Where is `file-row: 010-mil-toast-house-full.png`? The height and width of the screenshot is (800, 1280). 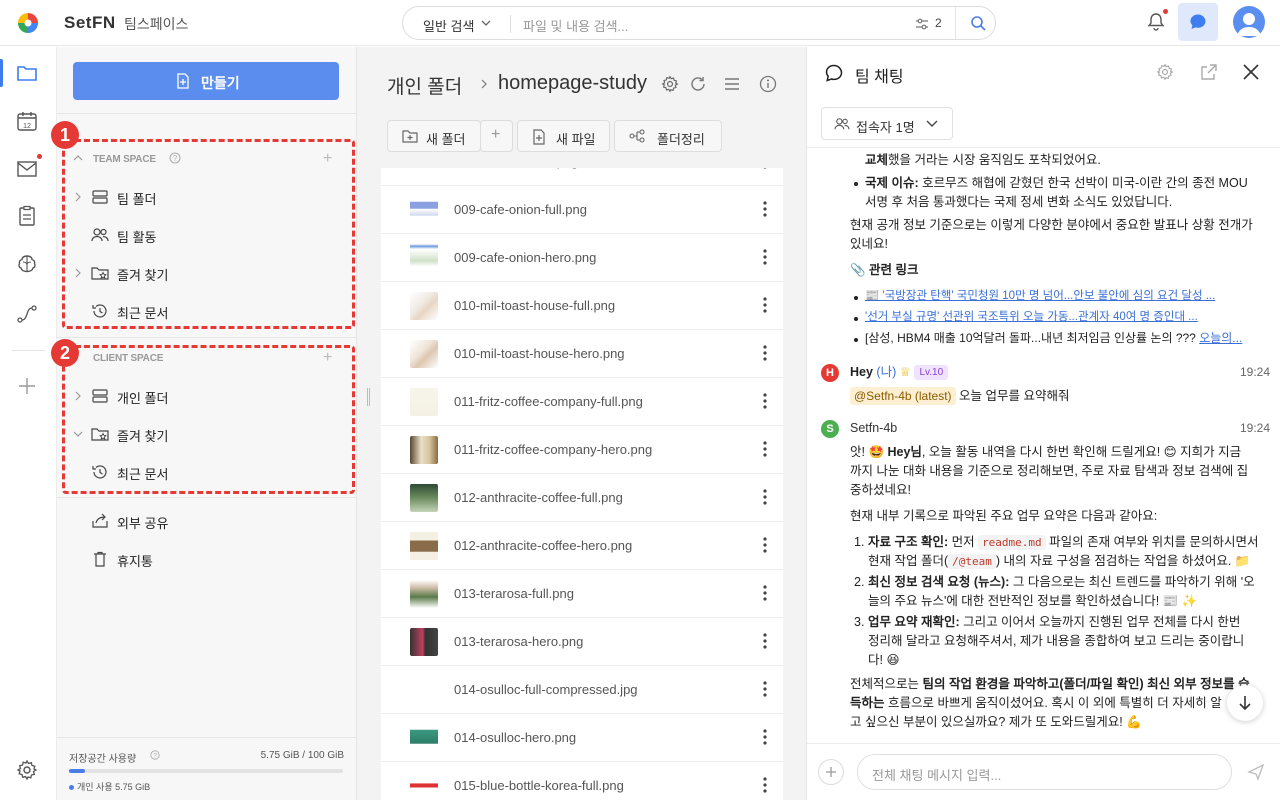 file-row: 010-mil-toast-house-full.png is located at coordinates (582, 306).